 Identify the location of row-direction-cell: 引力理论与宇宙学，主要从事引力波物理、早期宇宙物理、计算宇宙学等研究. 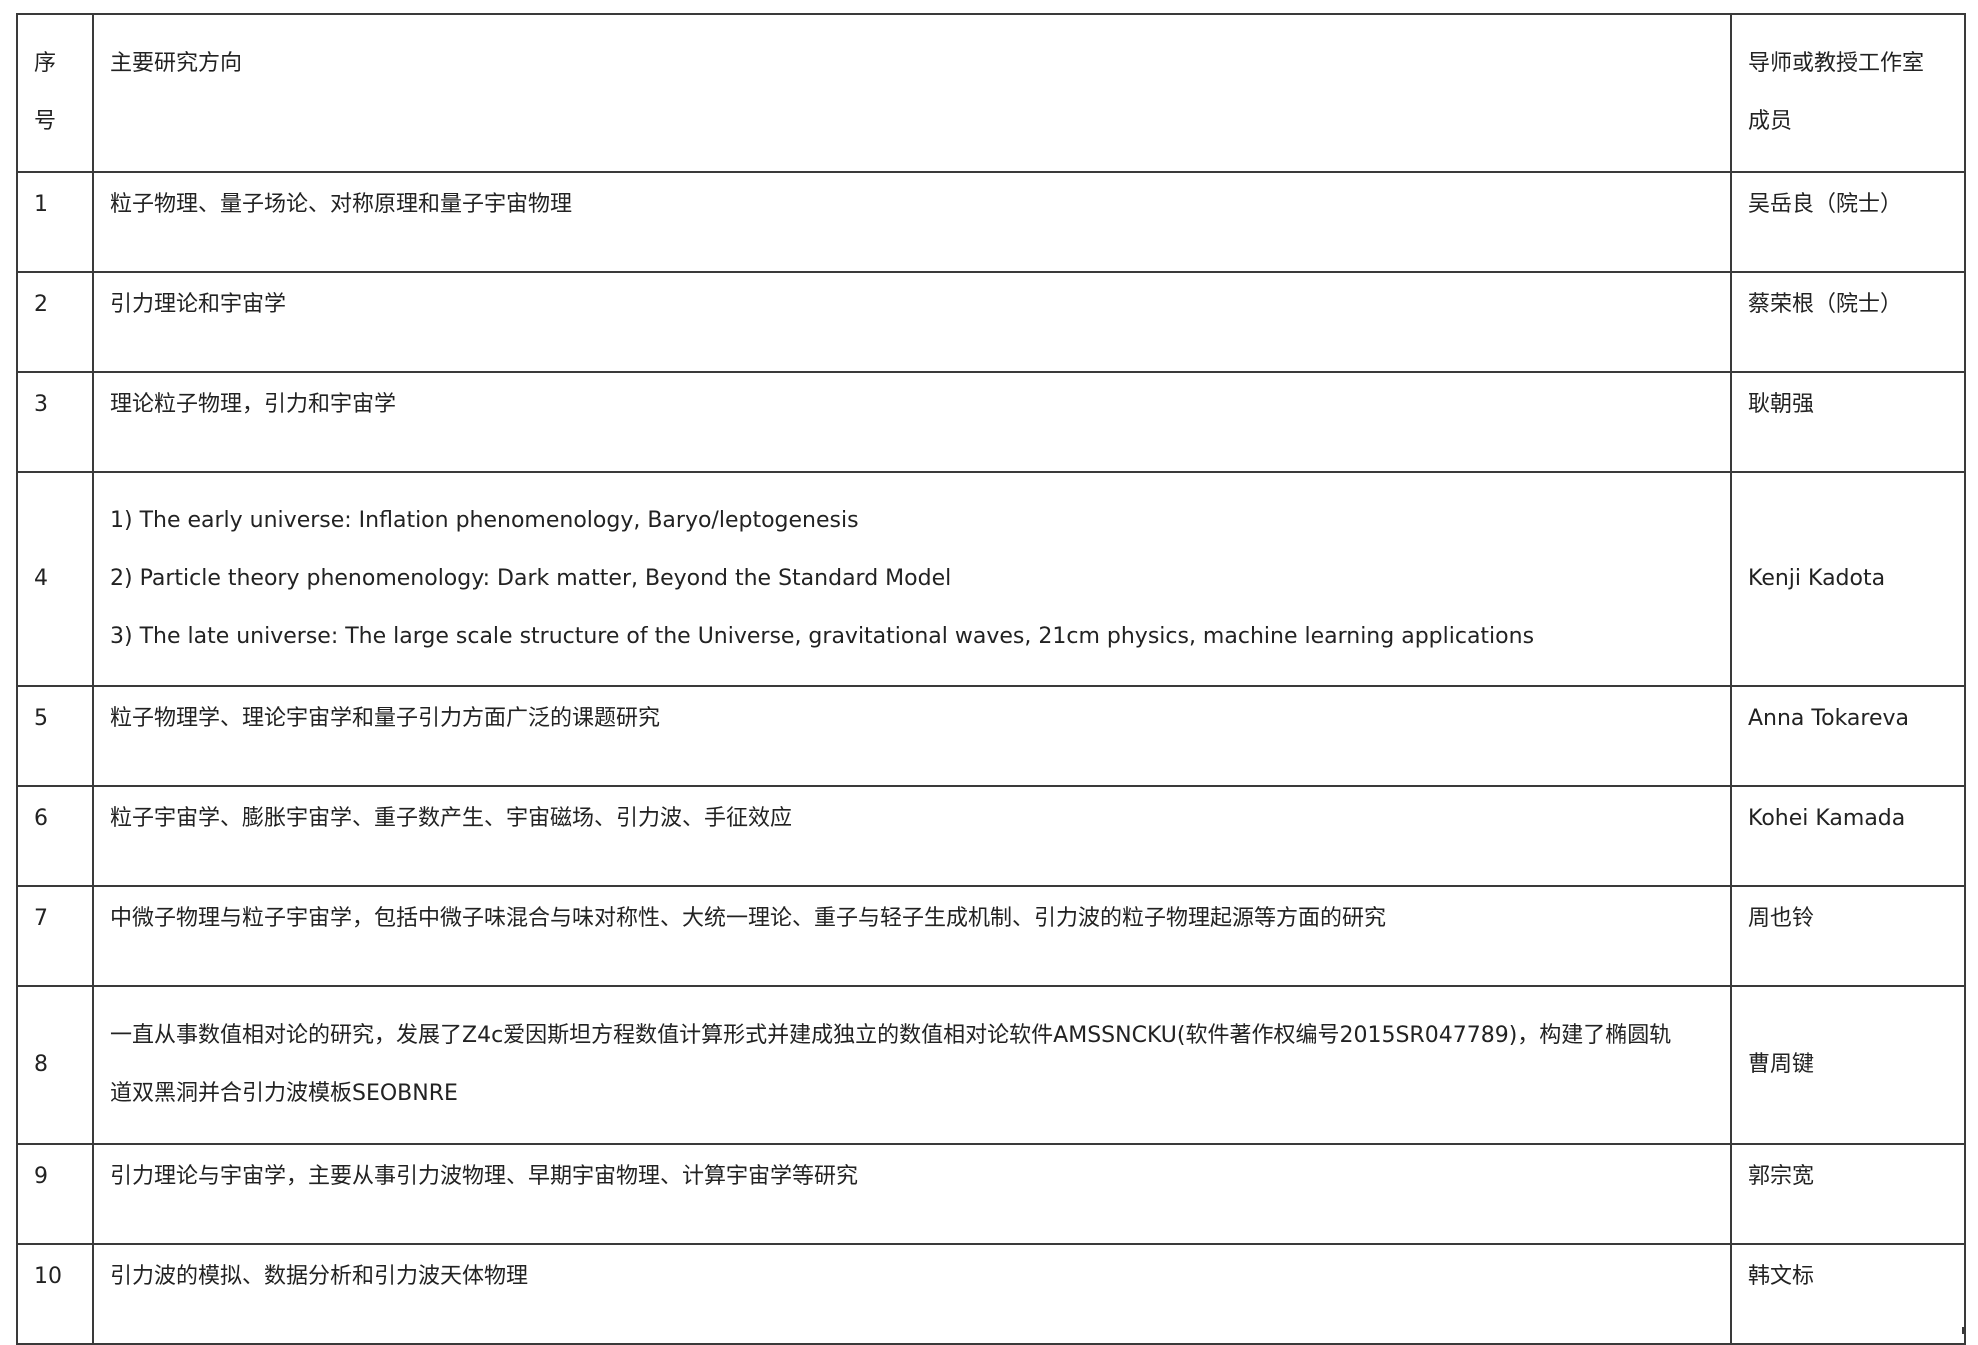
(912, 1194).